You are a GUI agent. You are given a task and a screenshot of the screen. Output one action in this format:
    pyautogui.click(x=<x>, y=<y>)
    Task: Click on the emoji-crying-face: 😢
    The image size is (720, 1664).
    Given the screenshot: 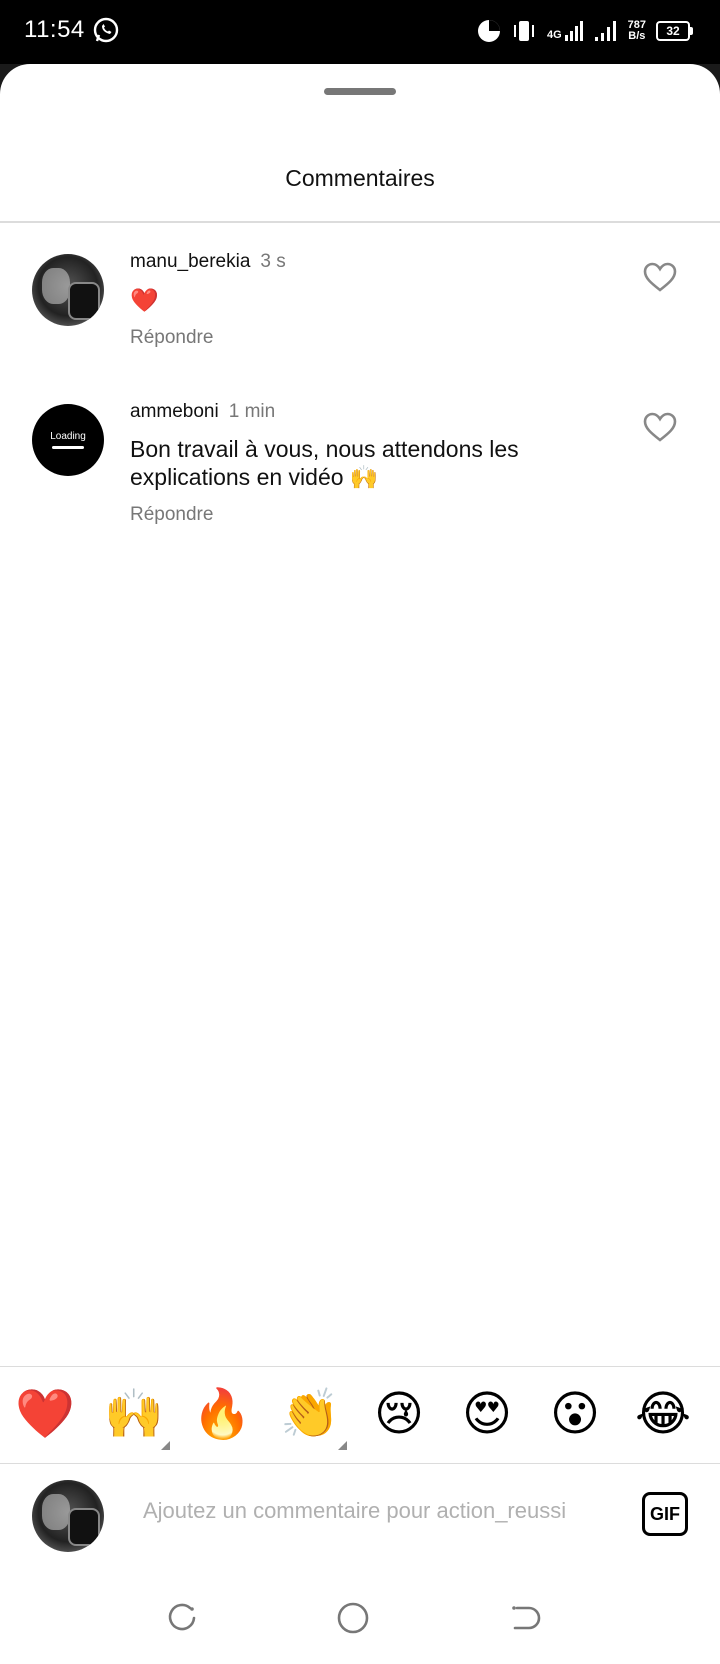 What is the action you would take?
    pyautogui.click(x=399, y=1415)
    